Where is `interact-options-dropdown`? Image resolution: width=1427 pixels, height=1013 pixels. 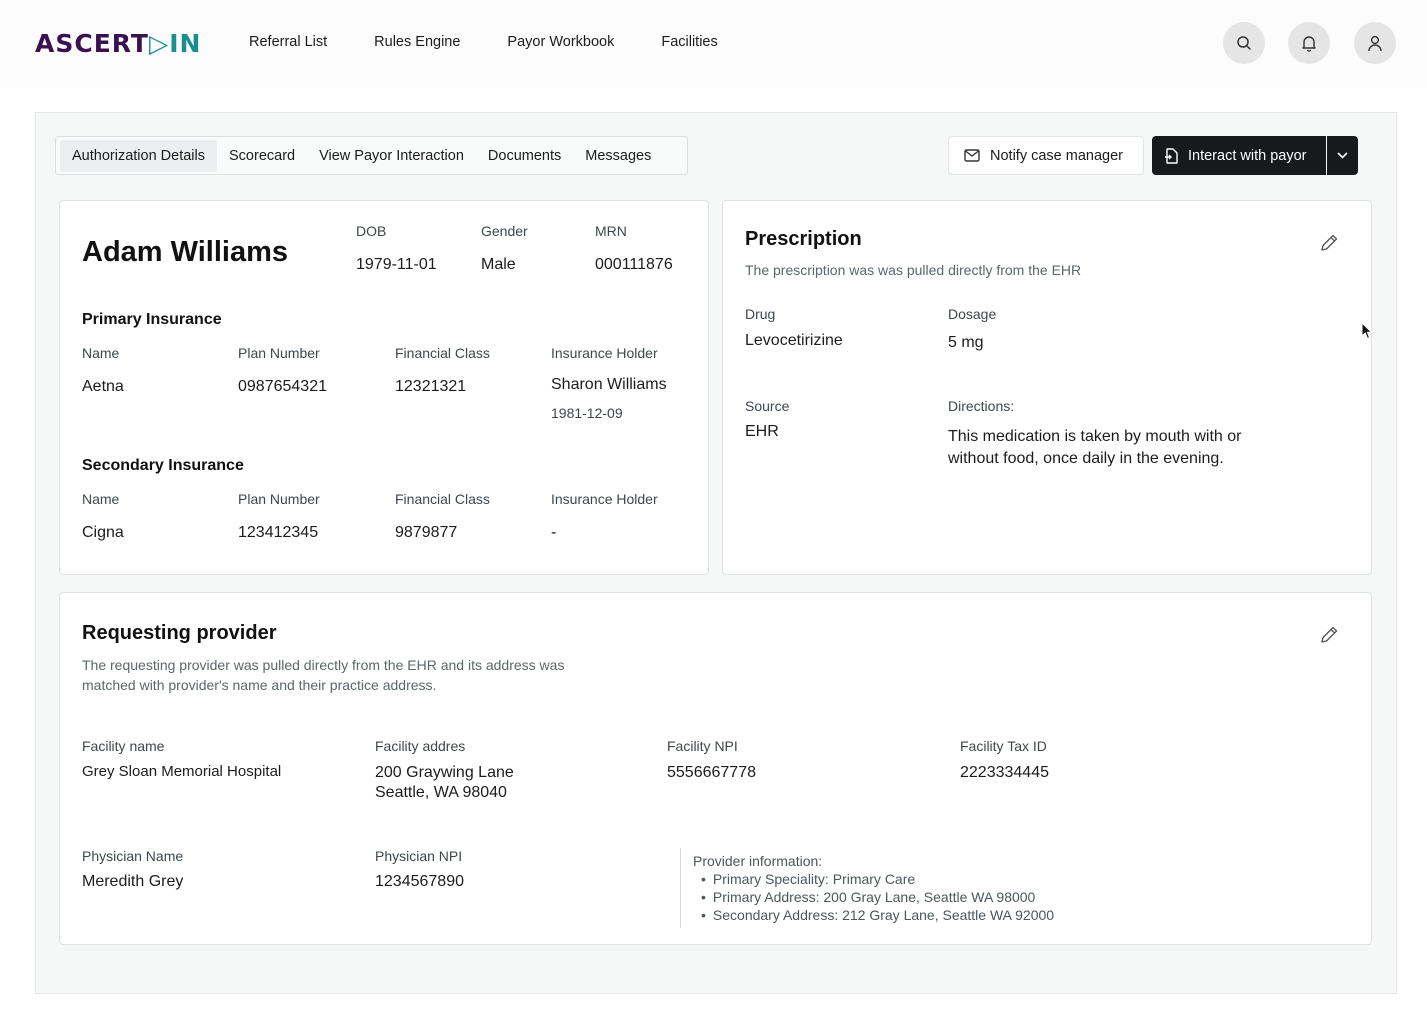 interact-options-dropdown is located at coordinates (1342, 155).